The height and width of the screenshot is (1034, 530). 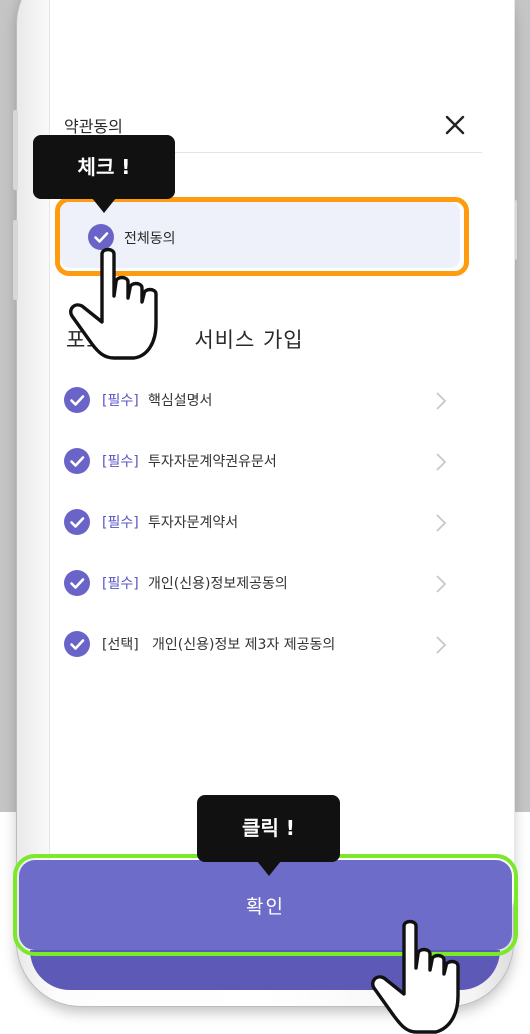 I want to click on check-tooltip: 체크 !, so click(x=104, y=167).